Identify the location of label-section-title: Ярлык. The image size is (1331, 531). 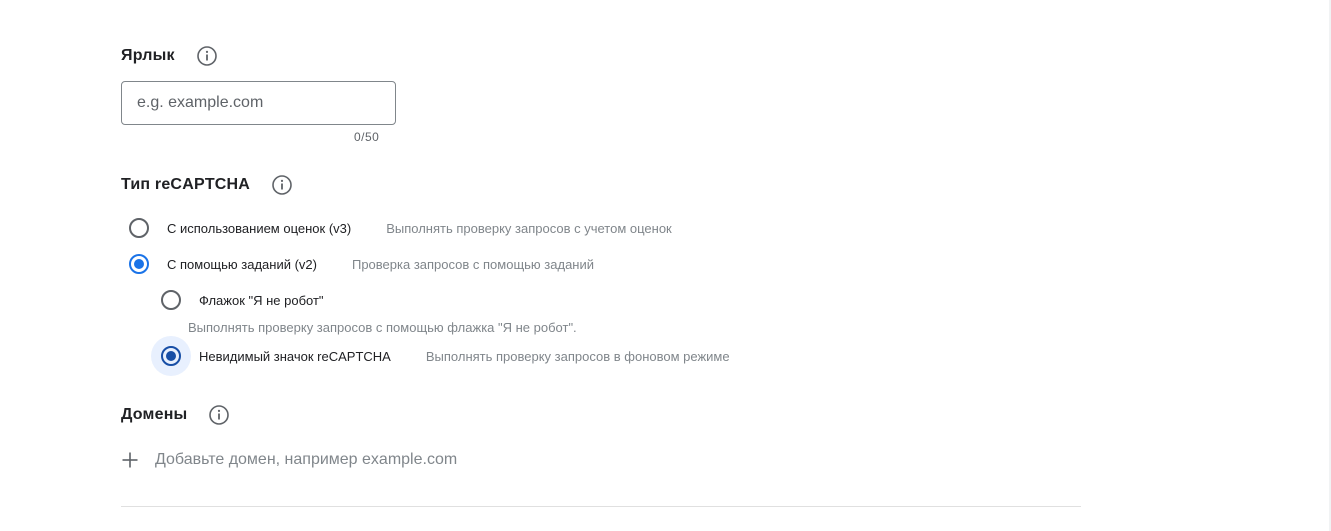
(148, 55).